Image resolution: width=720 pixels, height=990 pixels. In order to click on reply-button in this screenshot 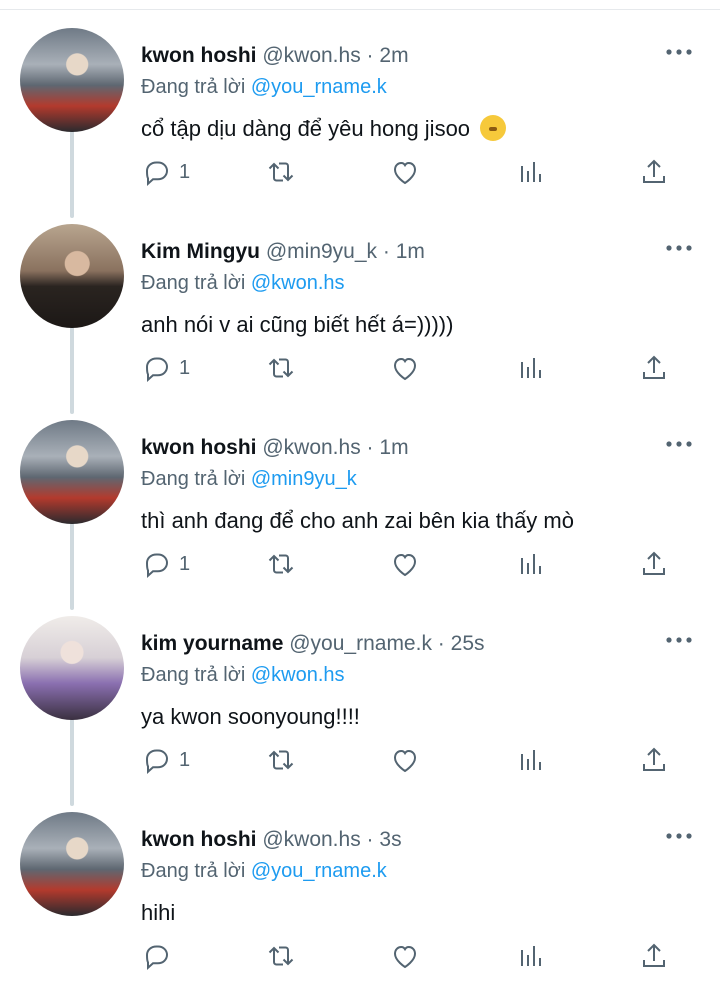, I will do `click(160, 956)`.